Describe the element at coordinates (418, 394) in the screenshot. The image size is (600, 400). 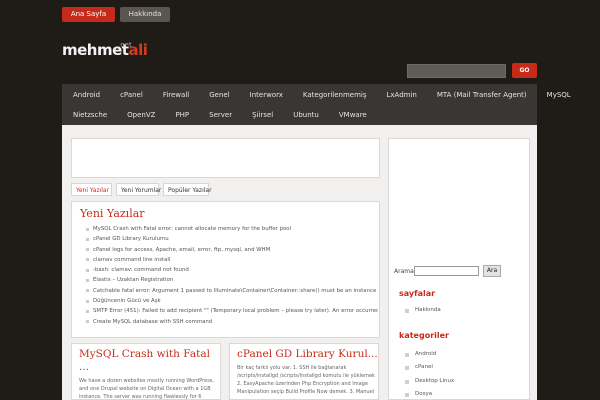
I see `sidebar-category-link: Dosya` at that location.